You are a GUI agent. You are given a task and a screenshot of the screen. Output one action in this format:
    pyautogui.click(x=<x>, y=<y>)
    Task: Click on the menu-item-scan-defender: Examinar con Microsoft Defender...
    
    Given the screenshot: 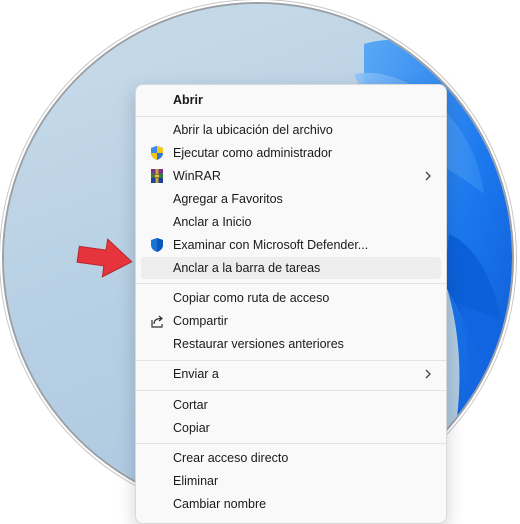 What is the action you would take?
    pyautogui.click(x=291, y=245)
    